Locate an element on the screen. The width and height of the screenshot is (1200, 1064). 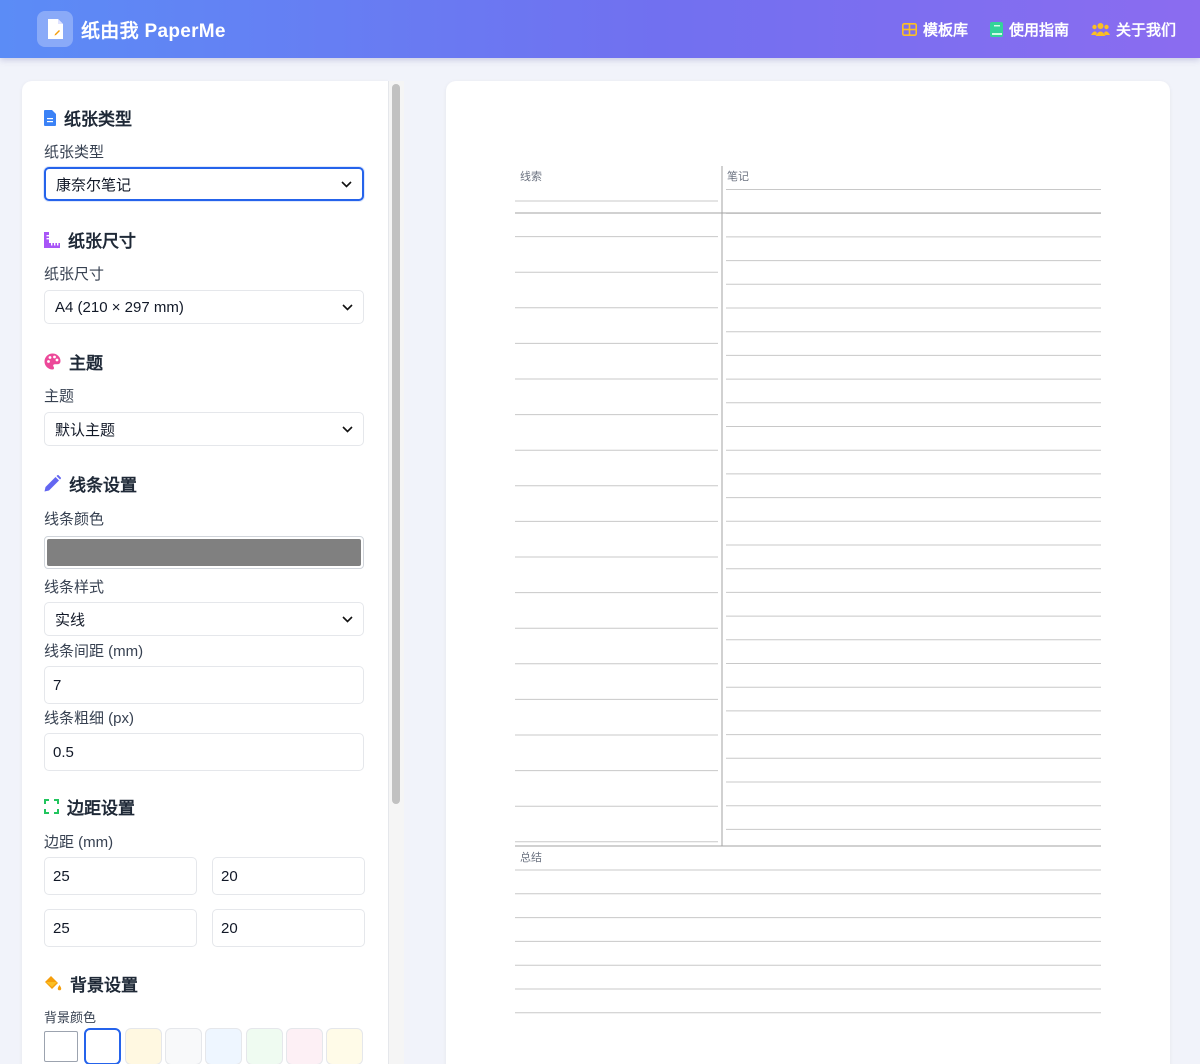
pencil-icon is located at coordinates (52, 483).